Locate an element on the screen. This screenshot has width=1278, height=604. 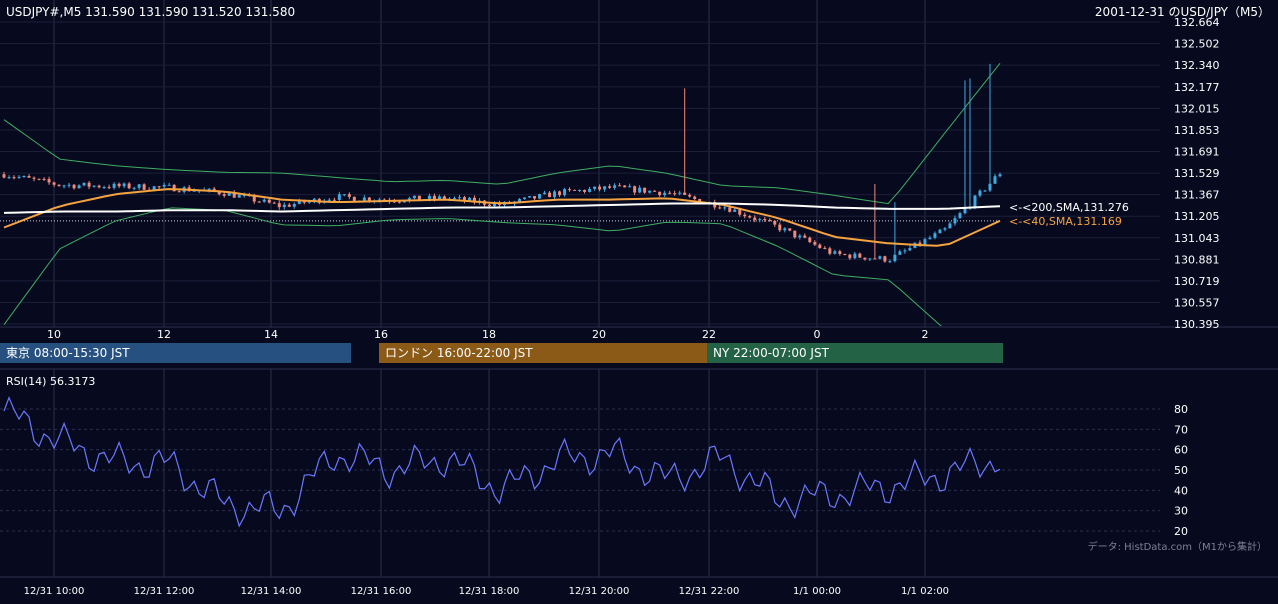
chart-title: 2001-12-31 のUSD/JPY（M5） is located at coordinates (1182, 12).